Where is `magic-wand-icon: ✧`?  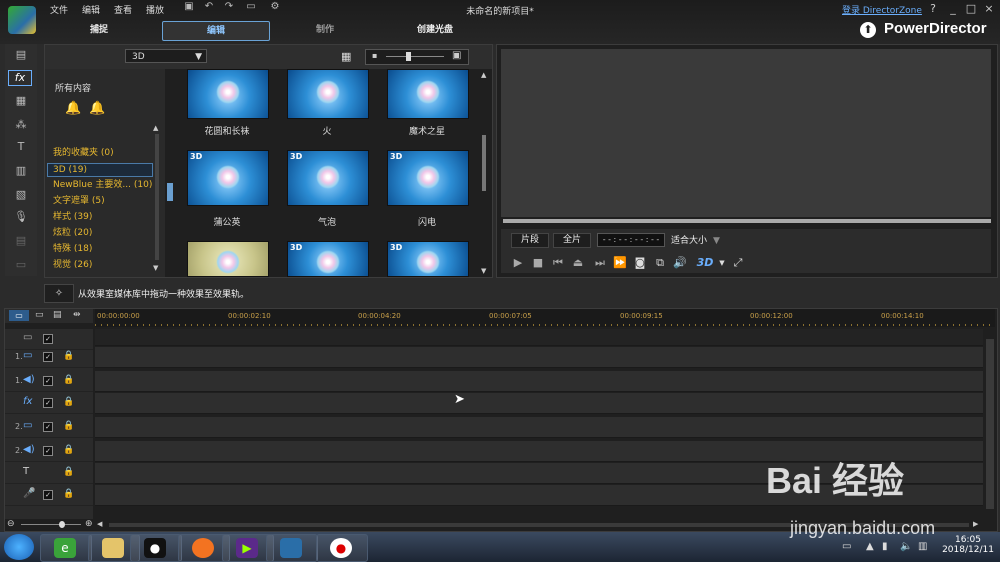
magic-wand-icon: ✧ is located at coordinates (59, 293).